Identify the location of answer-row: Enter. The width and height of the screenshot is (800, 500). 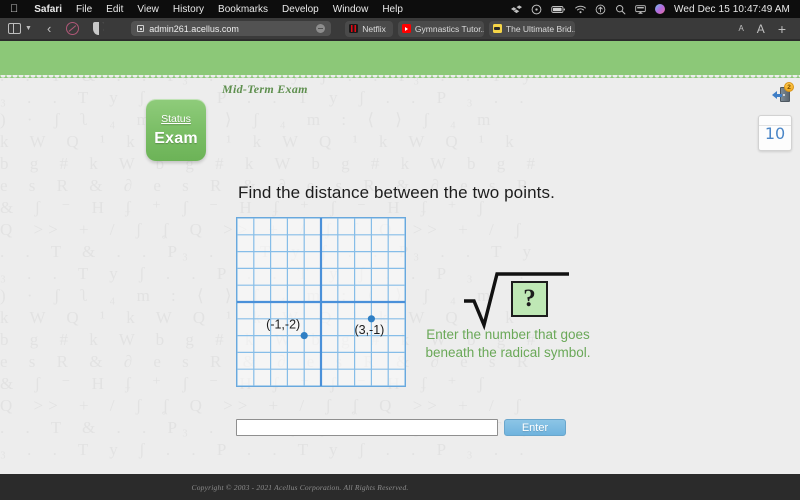
(401, 427).